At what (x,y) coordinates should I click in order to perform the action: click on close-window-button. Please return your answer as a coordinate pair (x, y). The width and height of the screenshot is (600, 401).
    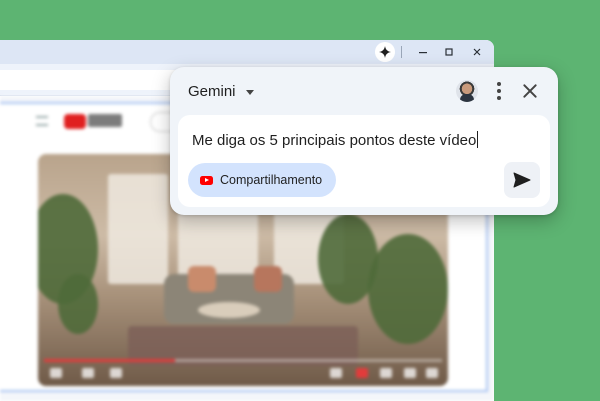
    Looking at the image, I should click on (477, 52).